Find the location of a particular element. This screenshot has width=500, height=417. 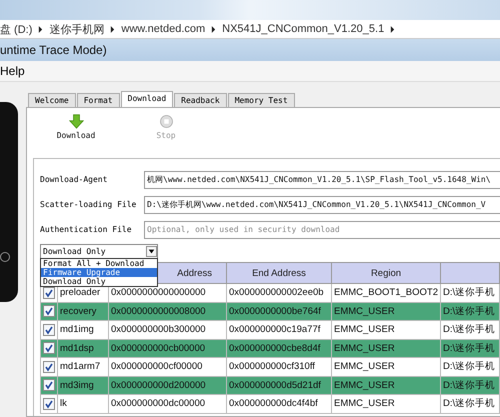

breadcrumb-item: www.netded.com is located at coordinates (163, 29).